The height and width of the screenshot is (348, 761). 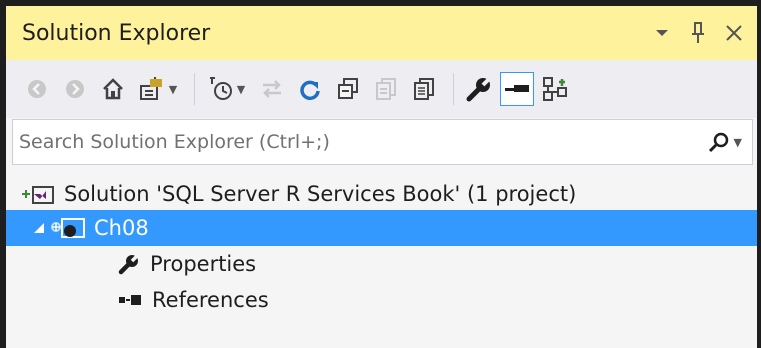 I want to click on refresh-button, so click(x=310, y=89).